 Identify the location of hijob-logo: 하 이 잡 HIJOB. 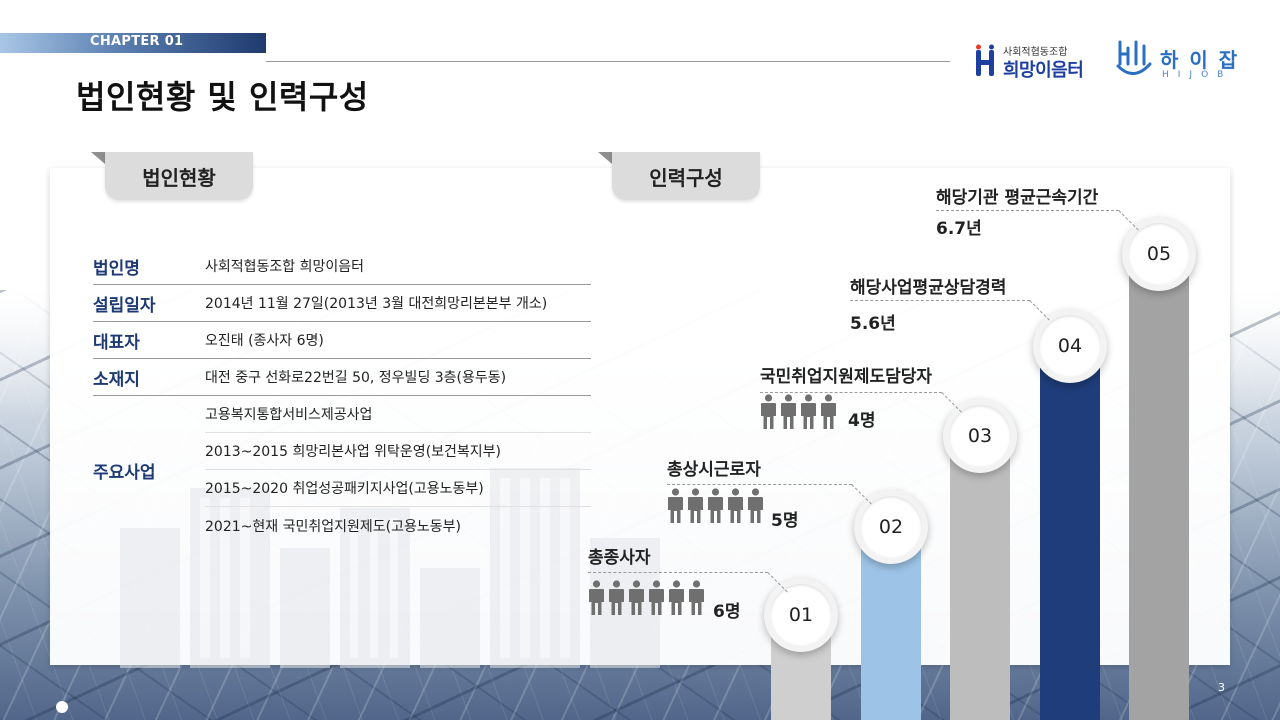
(1175, 60).